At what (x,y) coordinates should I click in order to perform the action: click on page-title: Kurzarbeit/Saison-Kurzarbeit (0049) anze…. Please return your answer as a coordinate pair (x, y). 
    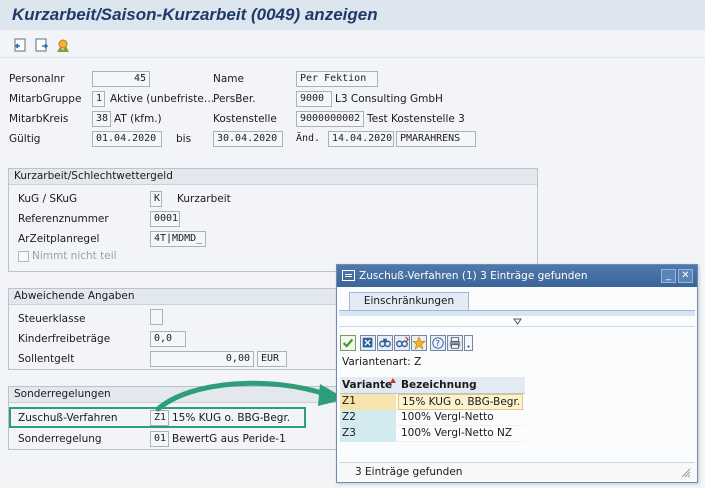
    Looking at the image, I should click on (195, 14).